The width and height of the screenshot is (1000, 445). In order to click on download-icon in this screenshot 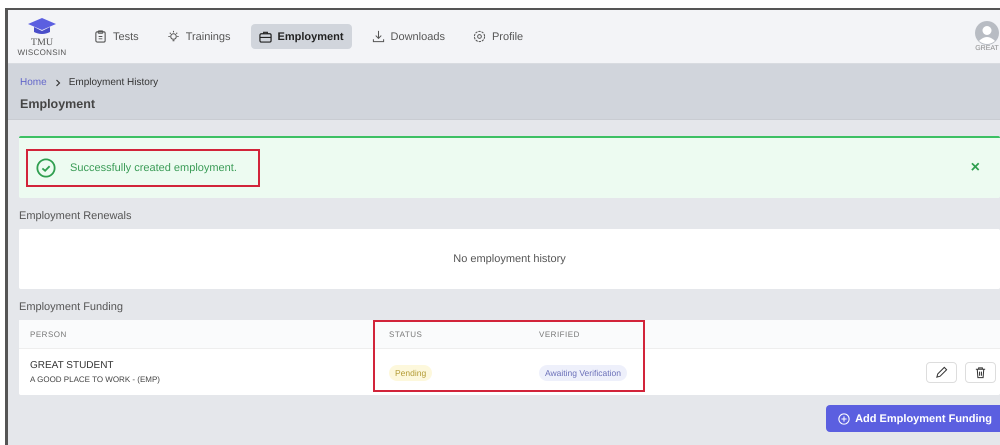, I will do `click(378, 36)`.